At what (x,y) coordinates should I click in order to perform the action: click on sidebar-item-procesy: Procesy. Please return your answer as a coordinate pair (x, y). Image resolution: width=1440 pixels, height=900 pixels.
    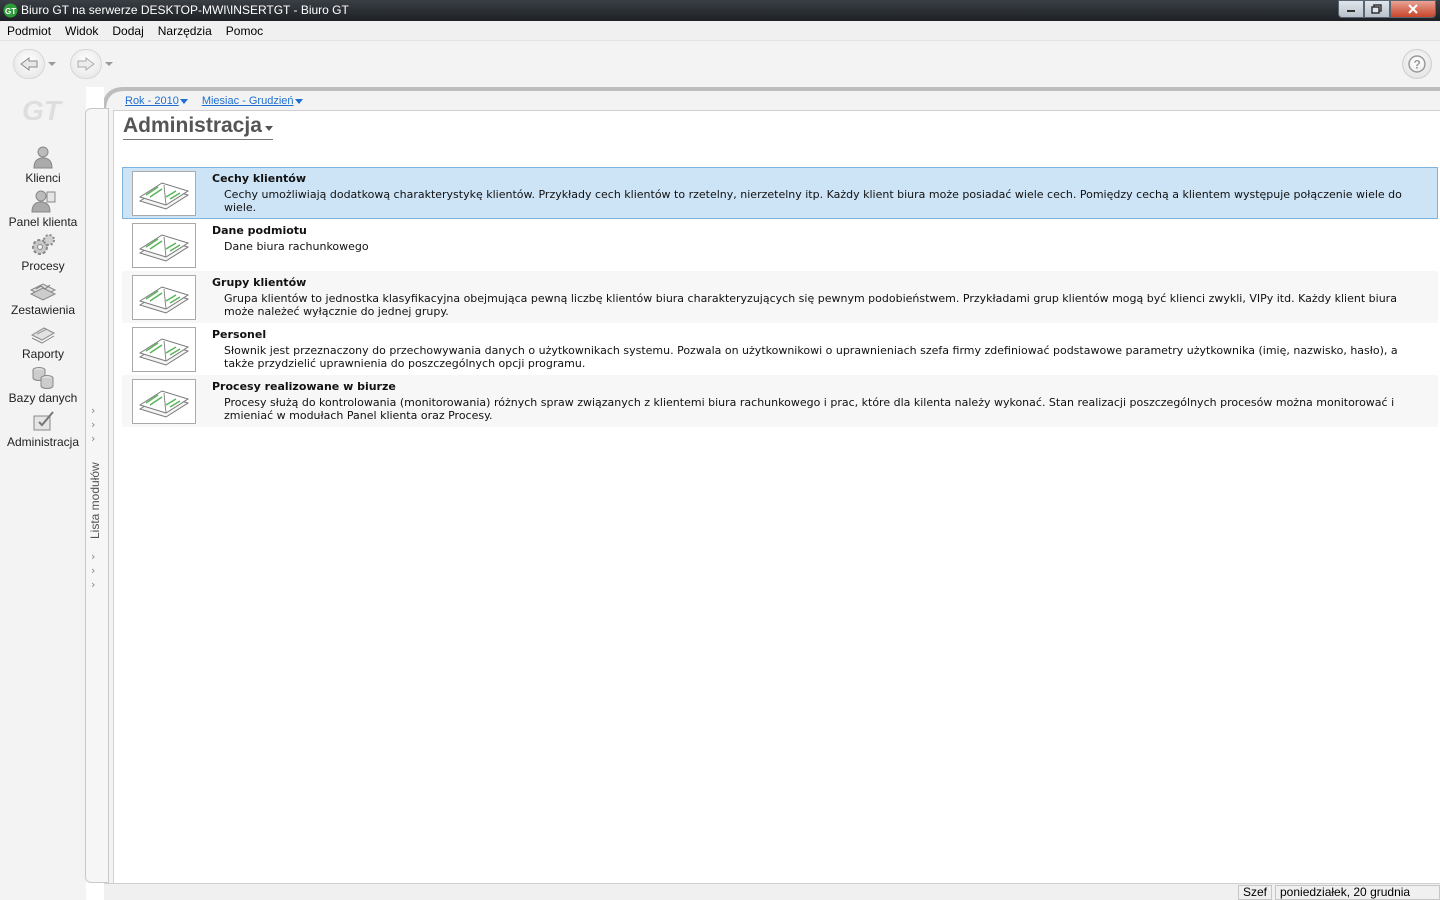
    Looking at the image, I should click on (43, 252).